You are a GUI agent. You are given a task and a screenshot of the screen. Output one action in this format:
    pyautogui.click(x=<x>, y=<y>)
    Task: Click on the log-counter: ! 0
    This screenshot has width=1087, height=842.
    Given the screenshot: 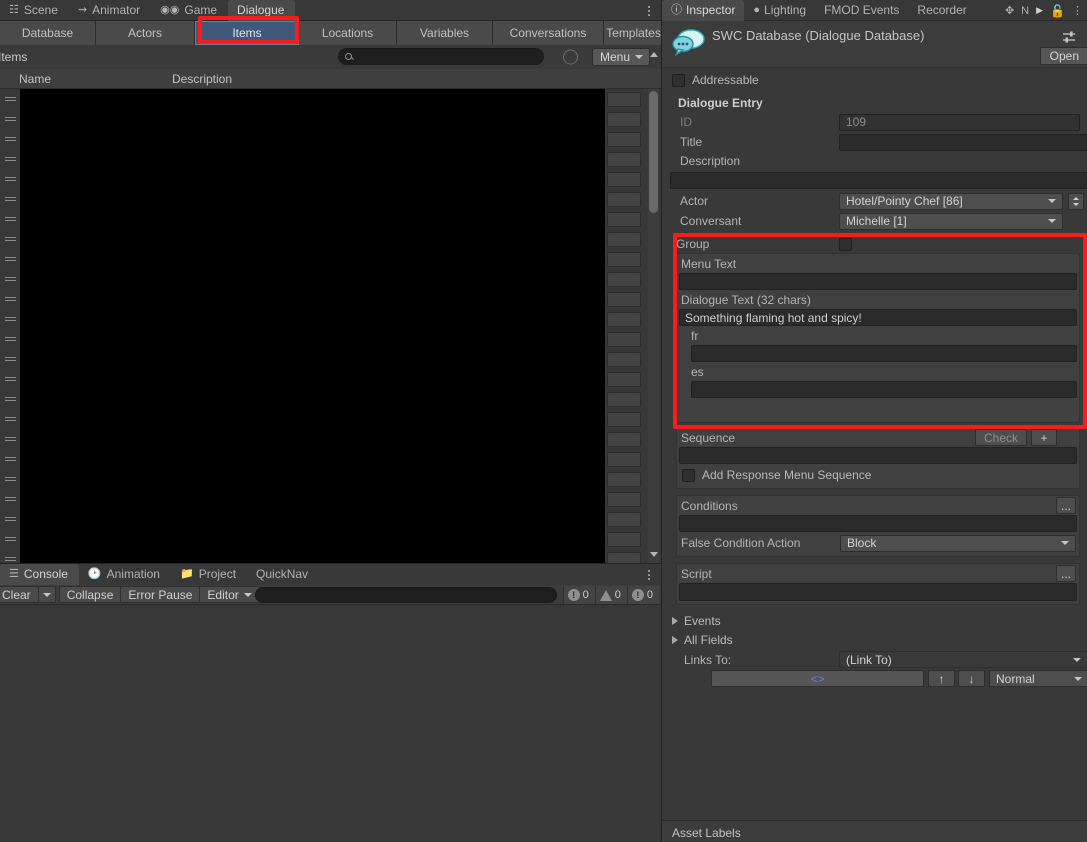 What is the action you would take?
    pyautogui.click(x=578, y=595)
    